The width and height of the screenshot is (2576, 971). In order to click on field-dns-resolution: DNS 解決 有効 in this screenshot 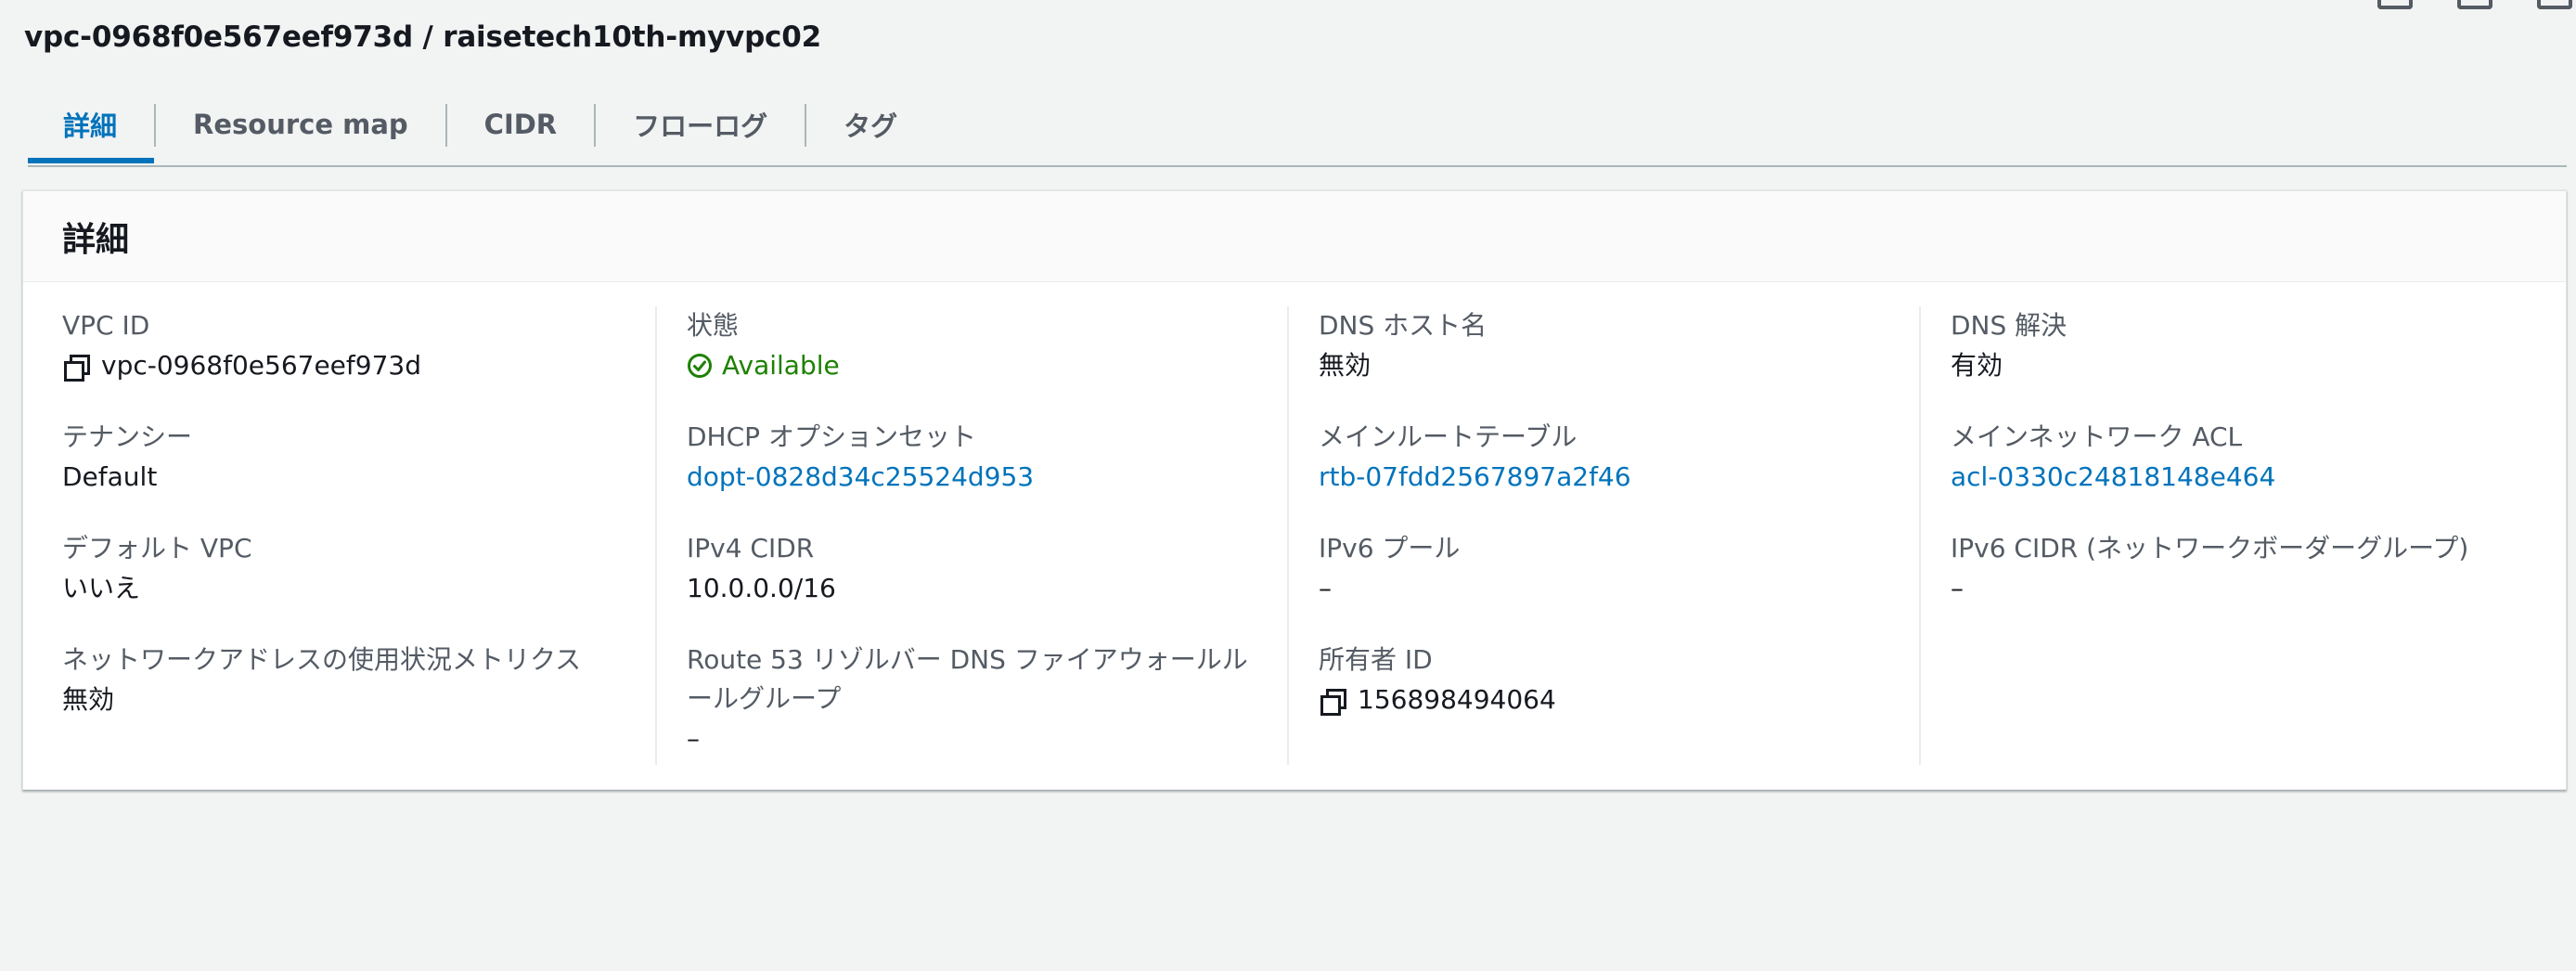, I will do `click(2235, 362)`.